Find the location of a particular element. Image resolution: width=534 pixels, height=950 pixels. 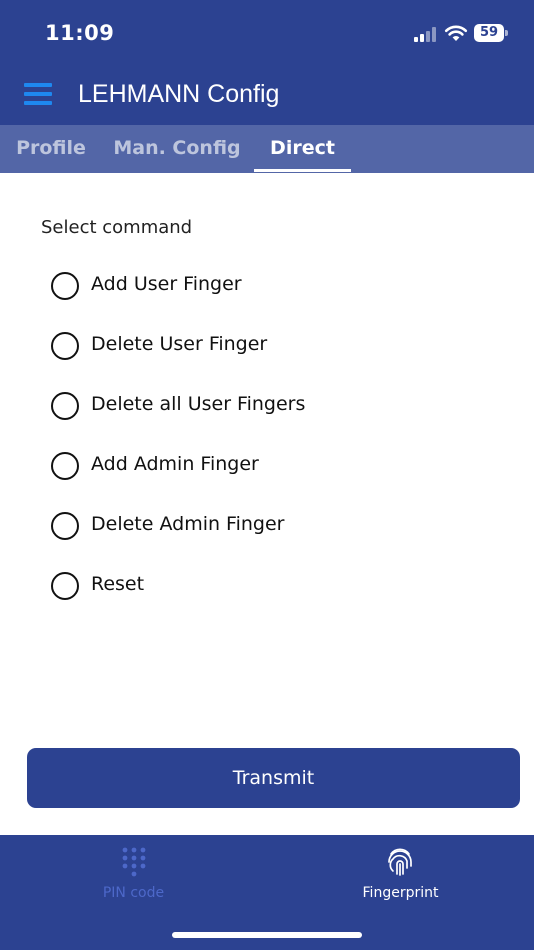

status-bar: 11:09 59 is located at coordinates (267, 34).